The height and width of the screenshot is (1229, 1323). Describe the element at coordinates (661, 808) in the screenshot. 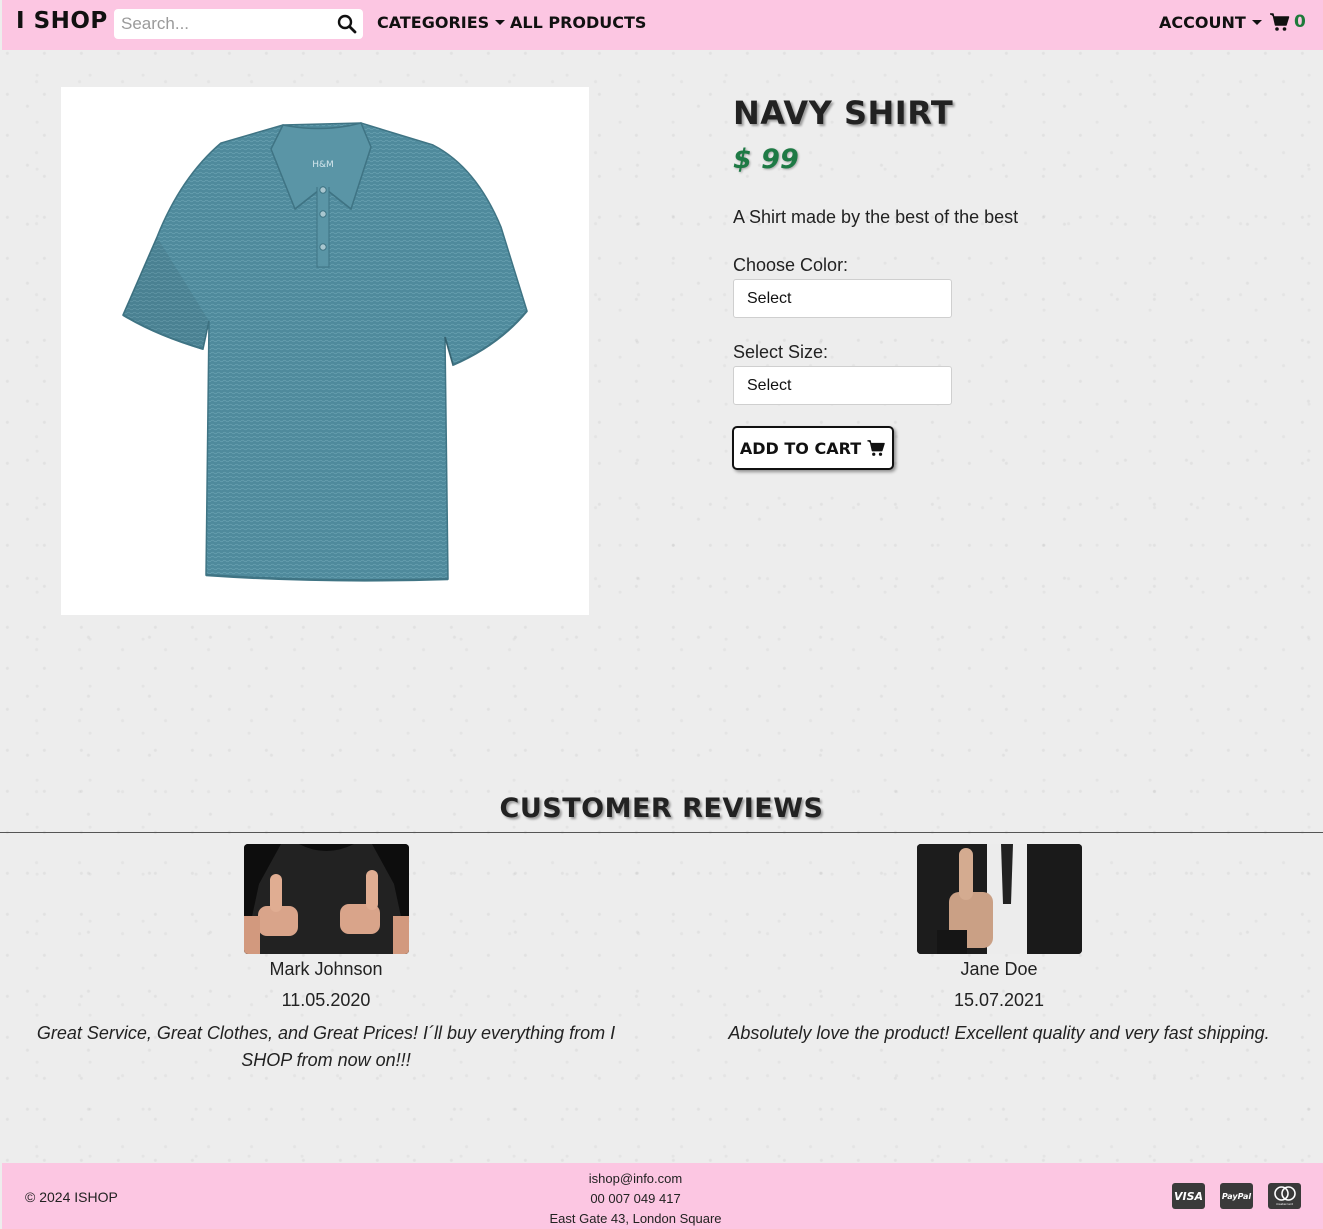

I see `reviews-title: CUSTOMER REVIEWS` at that location.